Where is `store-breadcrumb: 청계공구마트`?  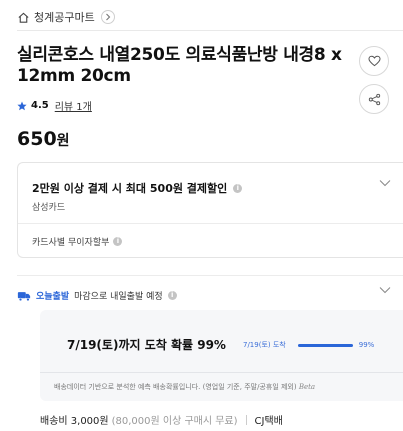 store-breadcrumb: 청계공구마트 is located at coordinates (66, 17).